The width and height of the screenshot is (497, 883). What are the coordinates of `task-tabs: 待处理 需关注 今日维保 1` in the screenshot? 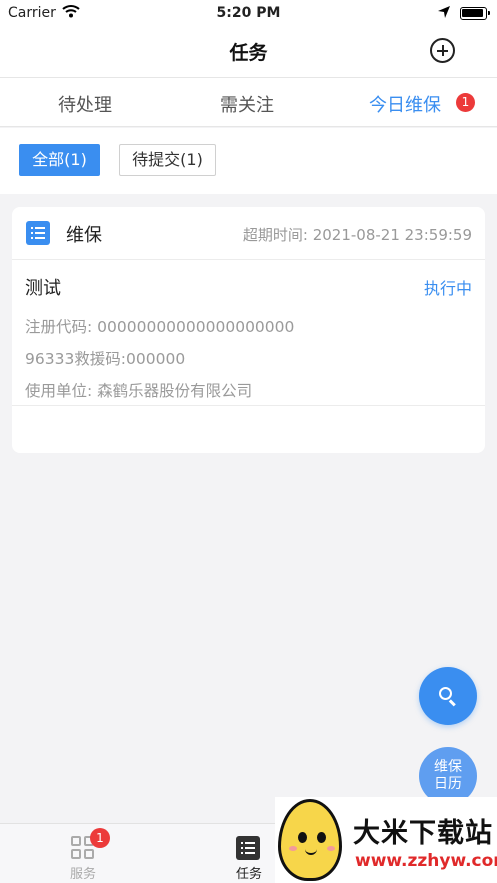 It's located at (248, 102).